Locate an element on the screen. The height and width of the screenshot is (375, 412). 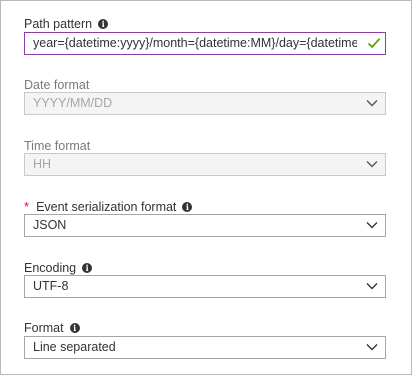
date-format-dropdown: YYYY/MM/DD is located at coordinates (205, 103).